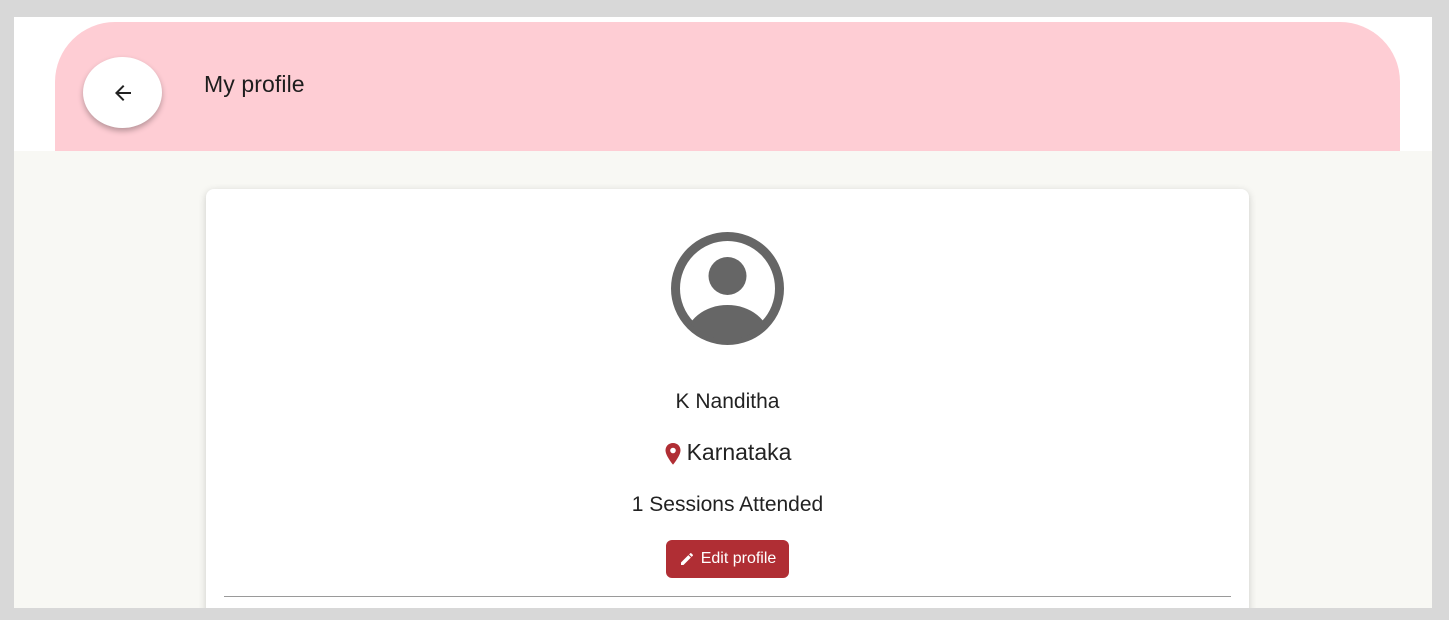 This screenshot has height=620, width=1449. What do you see at coordinates (673, 453) in the screenshot?
I see `map-pin-icon` at bounding box center [673, 453].